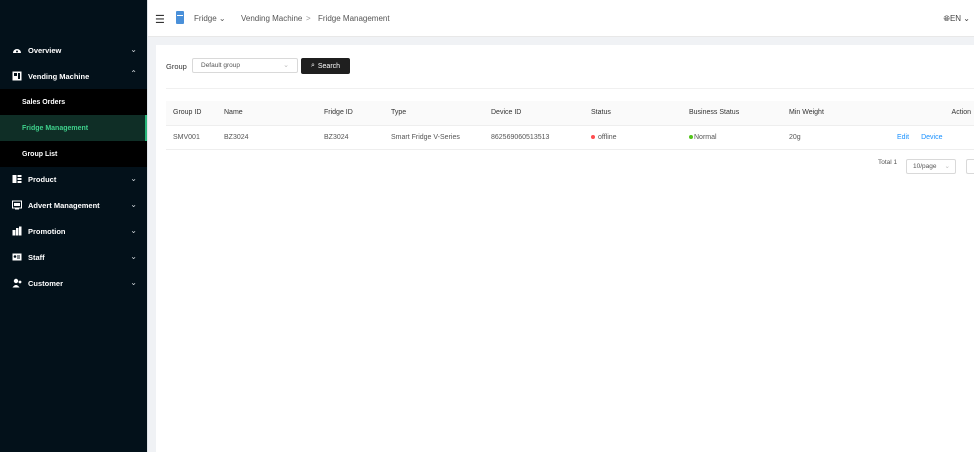  Describe the element at coordinates (147, 226) in the screenshot. I see `sidebar-divider` at that location.